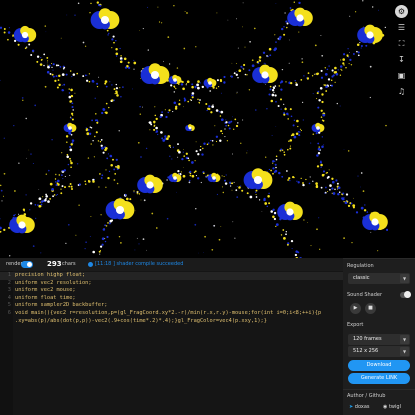 This screenshot has width=415, height=415. What do you see at coordinates (171, 291) in the screenshot?
I see `code-line: 3 uniform vec2 mouse;` at bounding box center [171, 291].